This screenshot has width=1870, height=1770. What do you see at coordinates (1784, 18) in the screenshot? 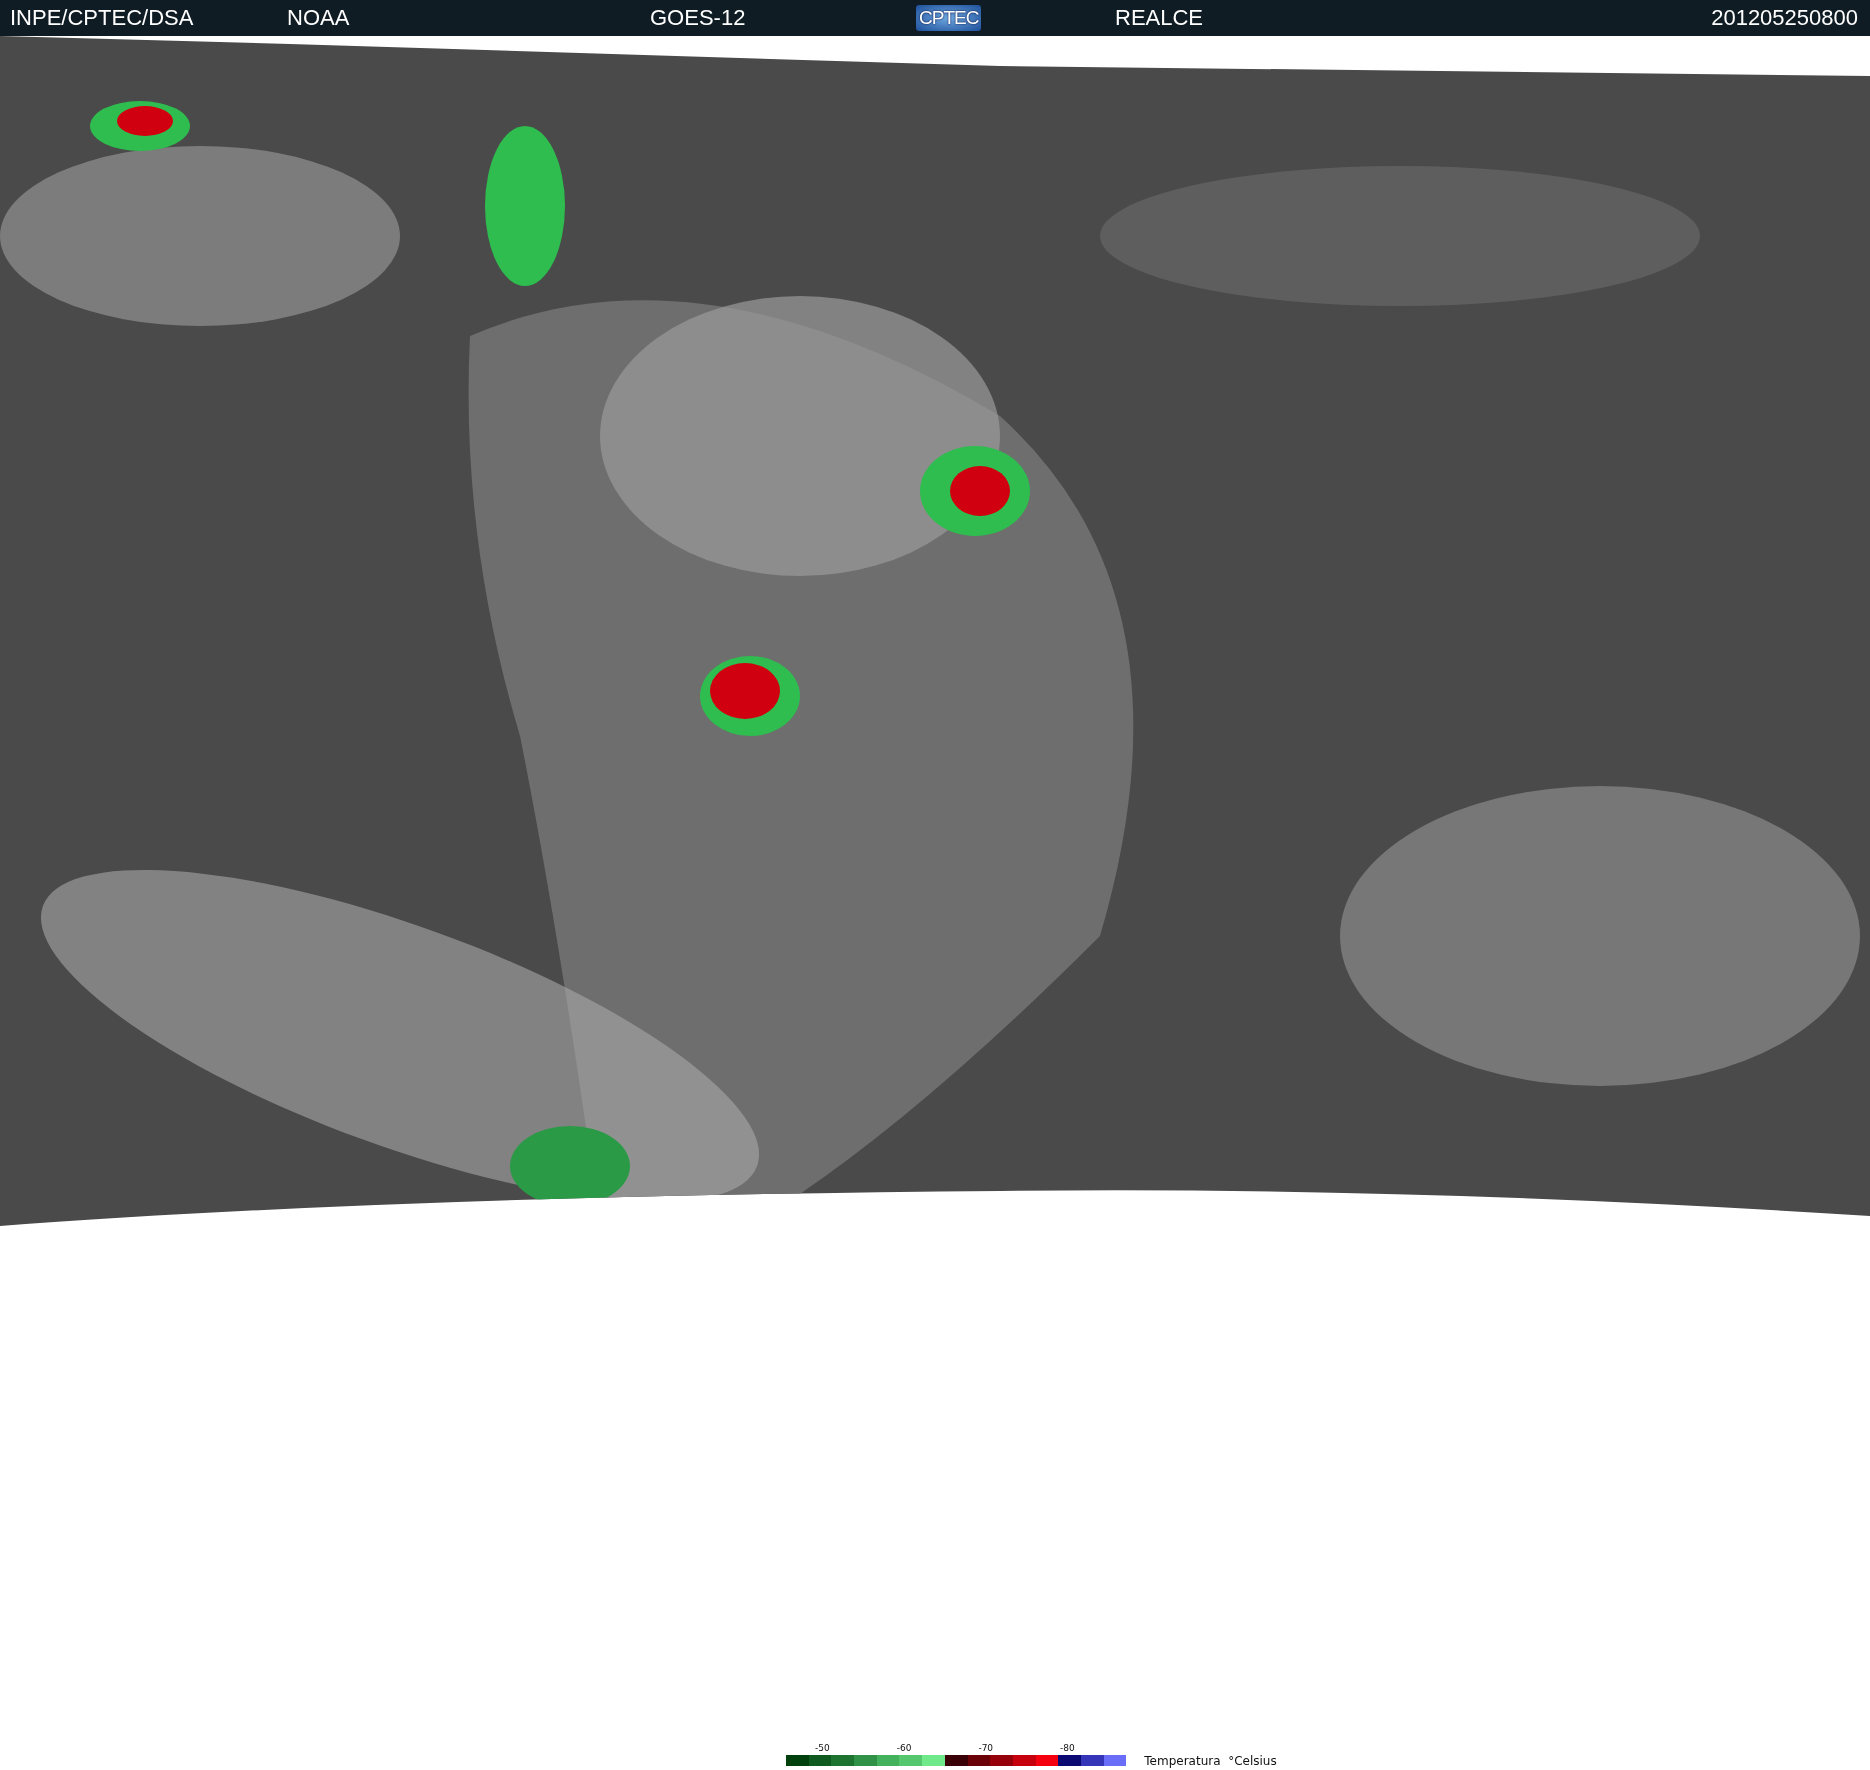
I see `header-label: 201205250800` at bounding box center [1784, 18].